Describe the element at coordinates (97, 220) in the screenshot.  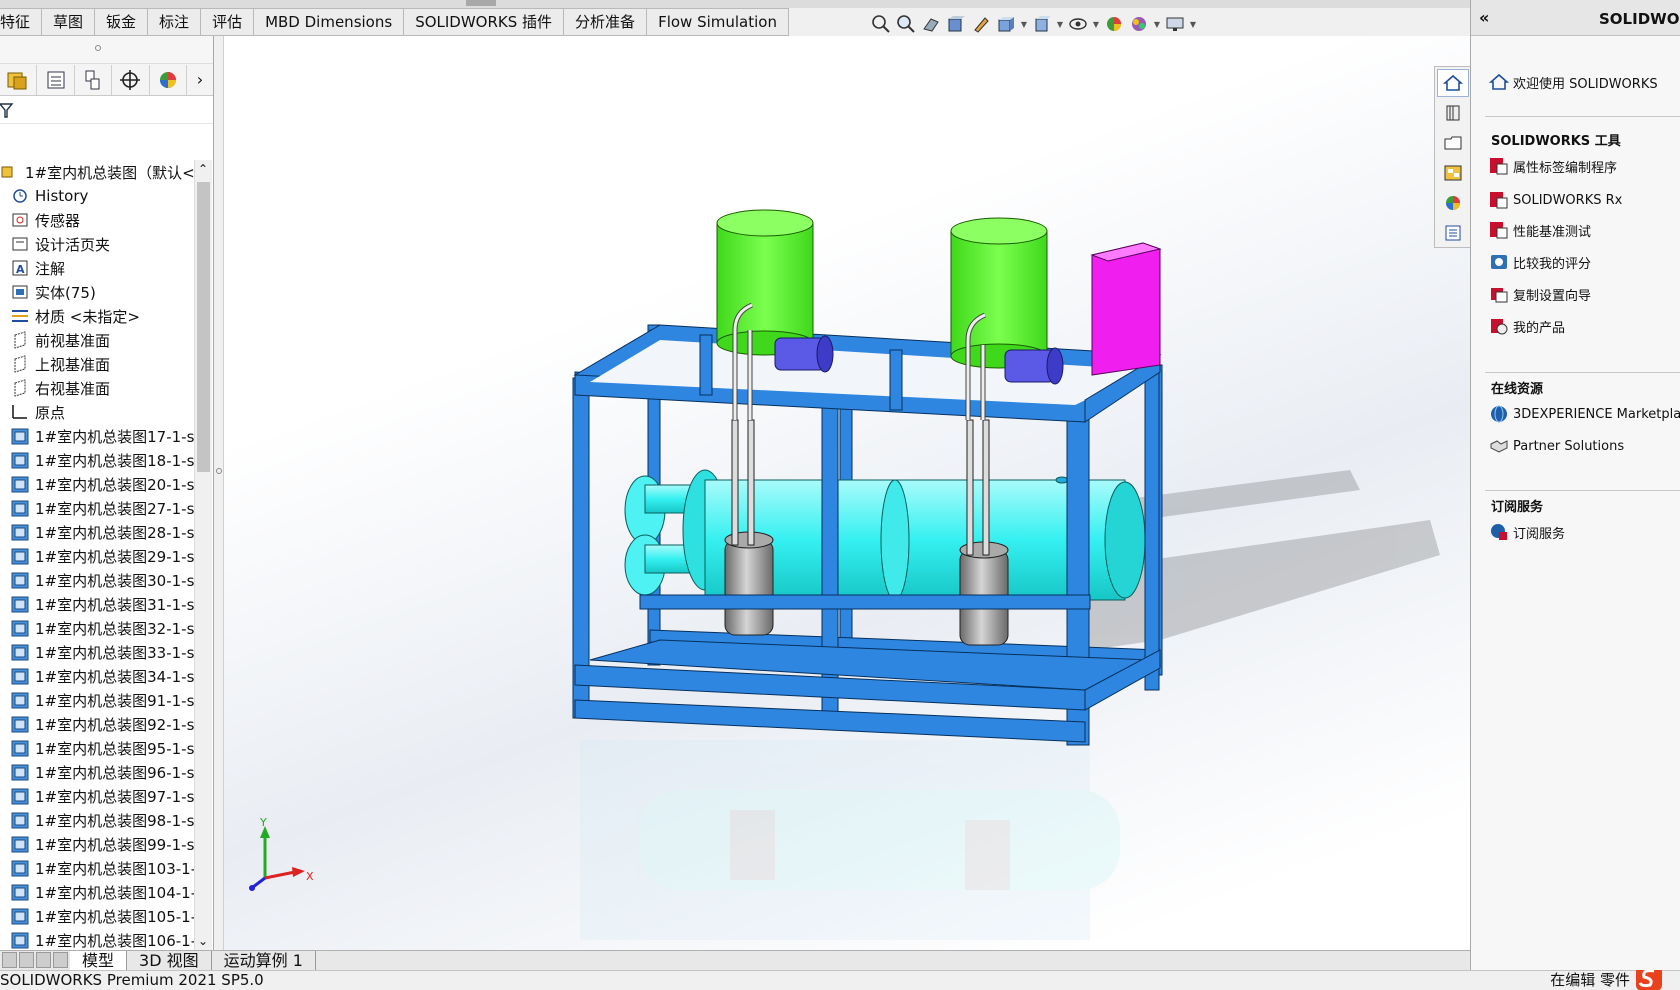
I see `tree-item-sensors: 传感器` at that location.